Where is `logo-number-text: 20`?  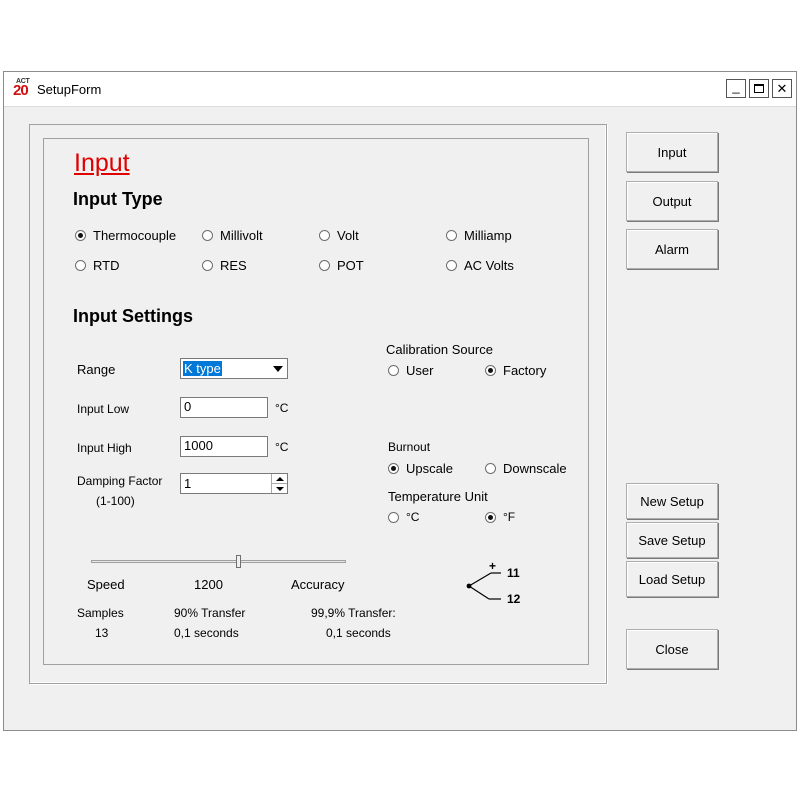 logo-number-text: 20 is located at coordinates (21, 90).